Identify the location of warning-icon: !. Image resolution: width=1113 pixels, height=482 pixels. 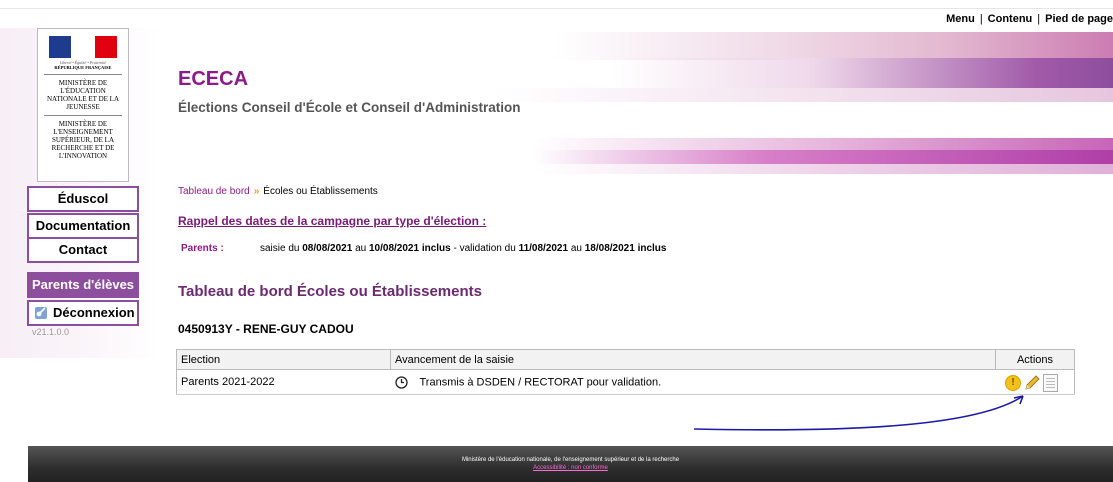
(1013, 383).